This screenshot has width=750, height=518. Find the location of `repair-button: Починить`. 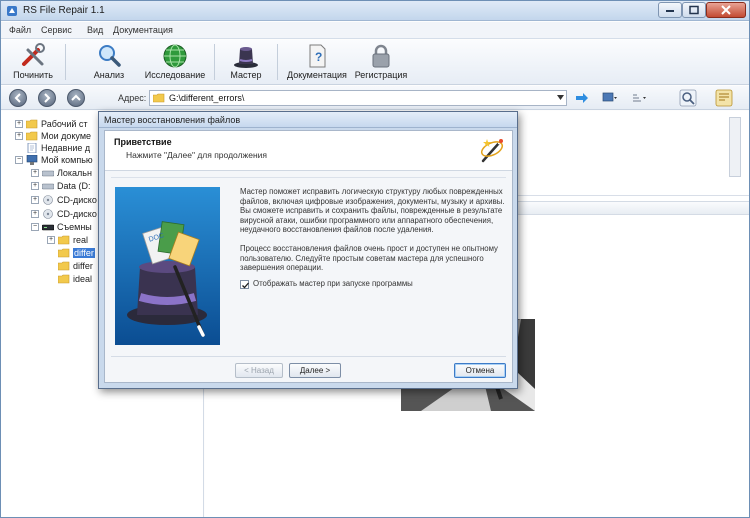

repair-button: Починить is located at coordinates (33, 62).